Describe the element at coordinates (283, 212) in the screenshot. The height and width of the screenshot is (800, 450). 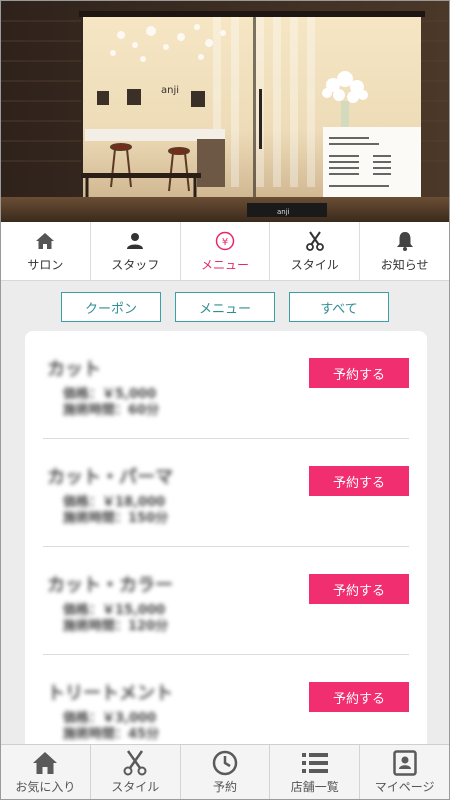
I see `doormat-text: anji` at that location.